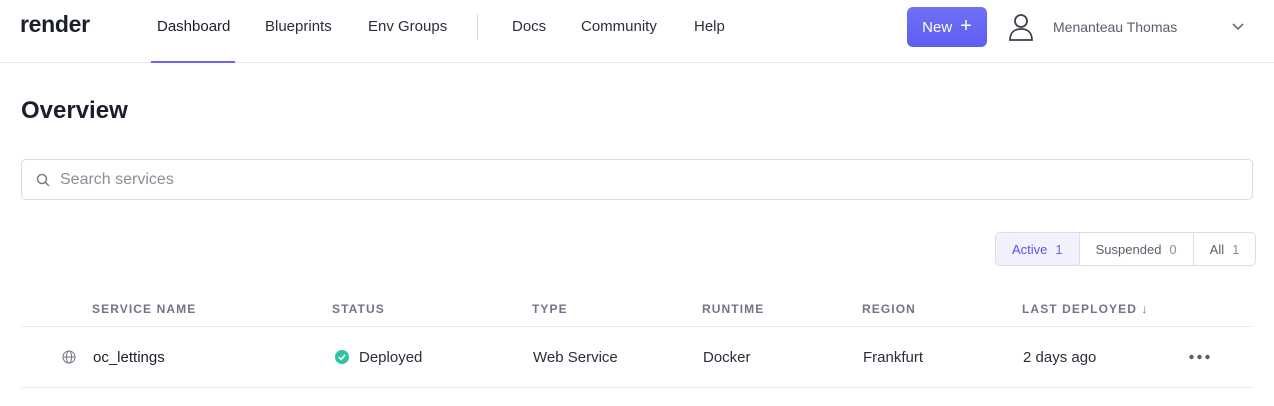 Image resolution: width=1274 pixels, height=406 pixels. I want to click on active-nav-indicator, so click(193, 62).